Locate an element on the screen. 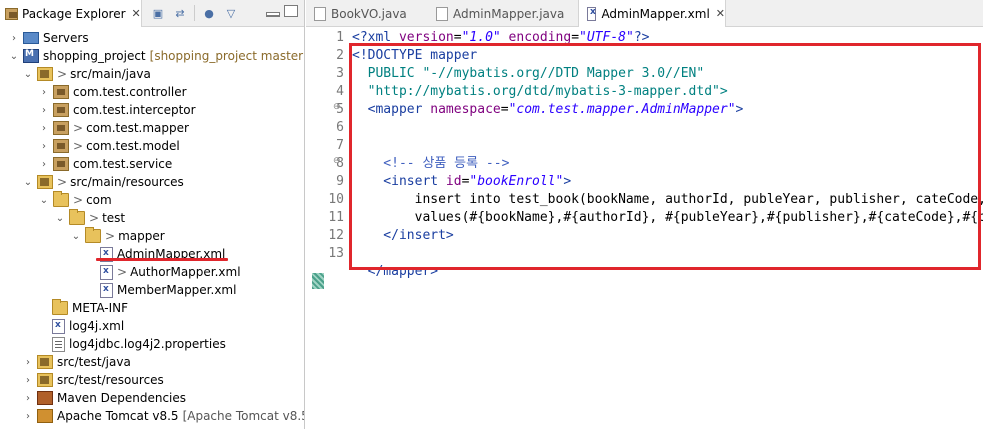 This screenshot has width=983, height=429. tree-item-src-test-resources: › src/test/resources is located at coordinates (93, 380).